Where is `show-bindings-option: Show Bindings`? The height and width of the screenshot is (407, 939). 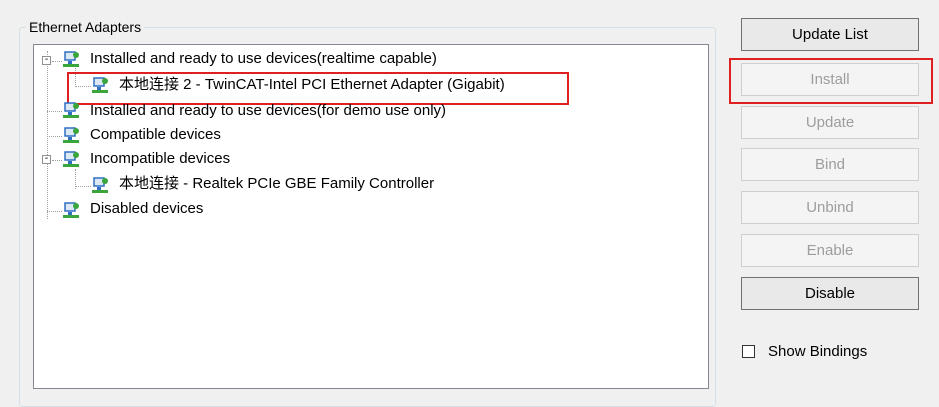 show-bindings-option: Show Bindings is located at coordinates (804, 351).